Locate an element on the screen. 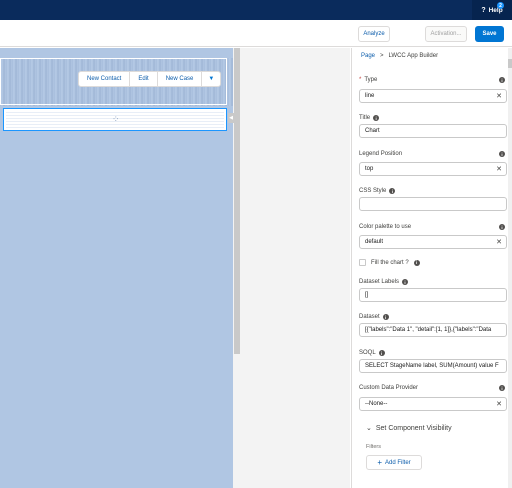 The height and width of the screenshot is (488, 512). custom-data-provider-value: --None-- is located at coordinates (376, 404).